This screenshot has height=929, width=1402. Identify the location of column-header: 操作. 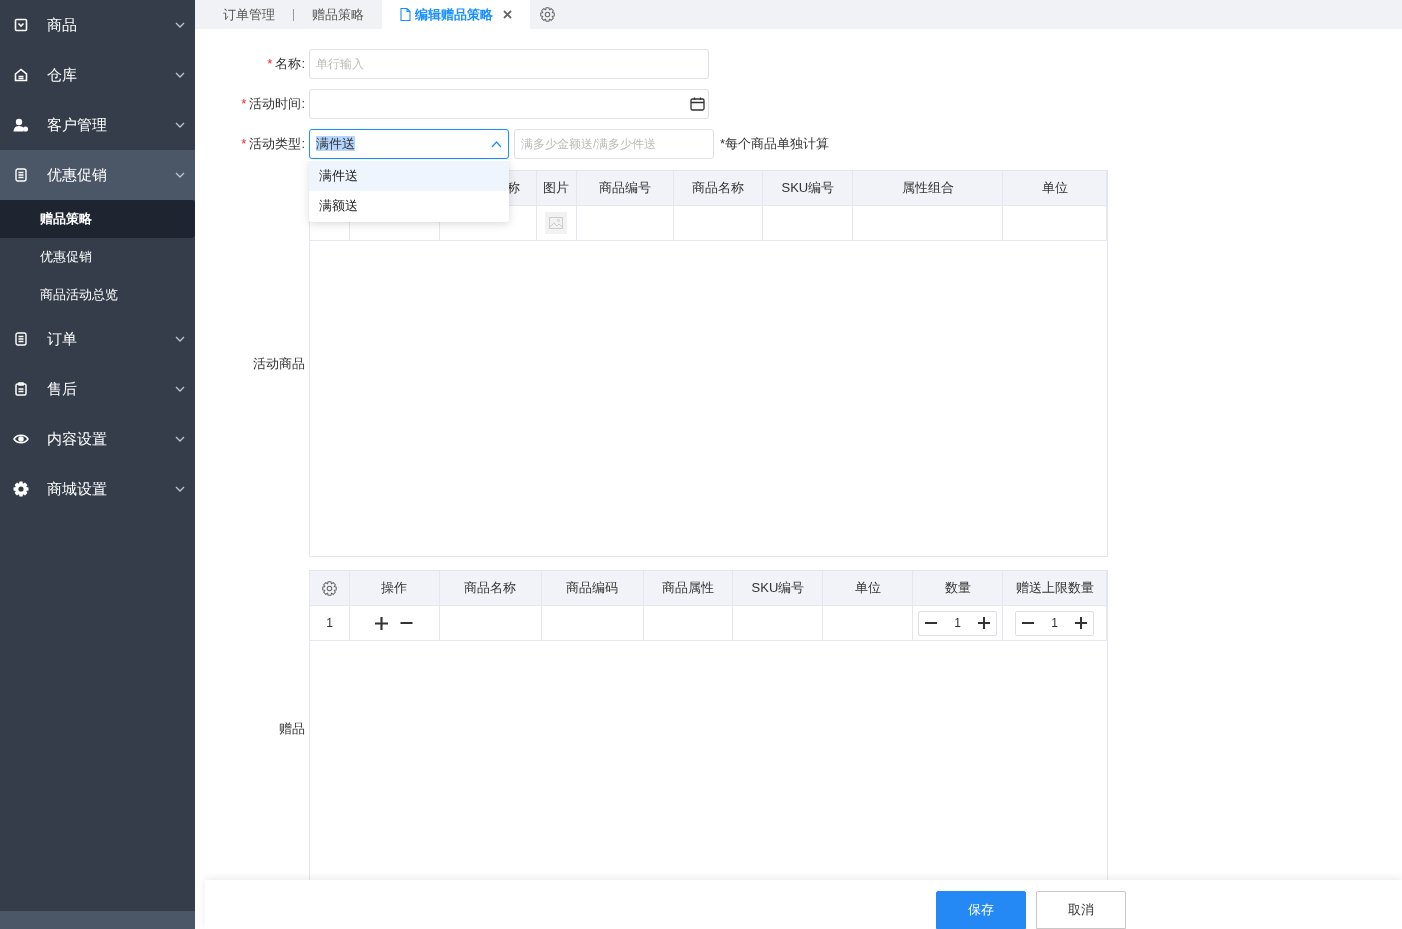
(394, 588).